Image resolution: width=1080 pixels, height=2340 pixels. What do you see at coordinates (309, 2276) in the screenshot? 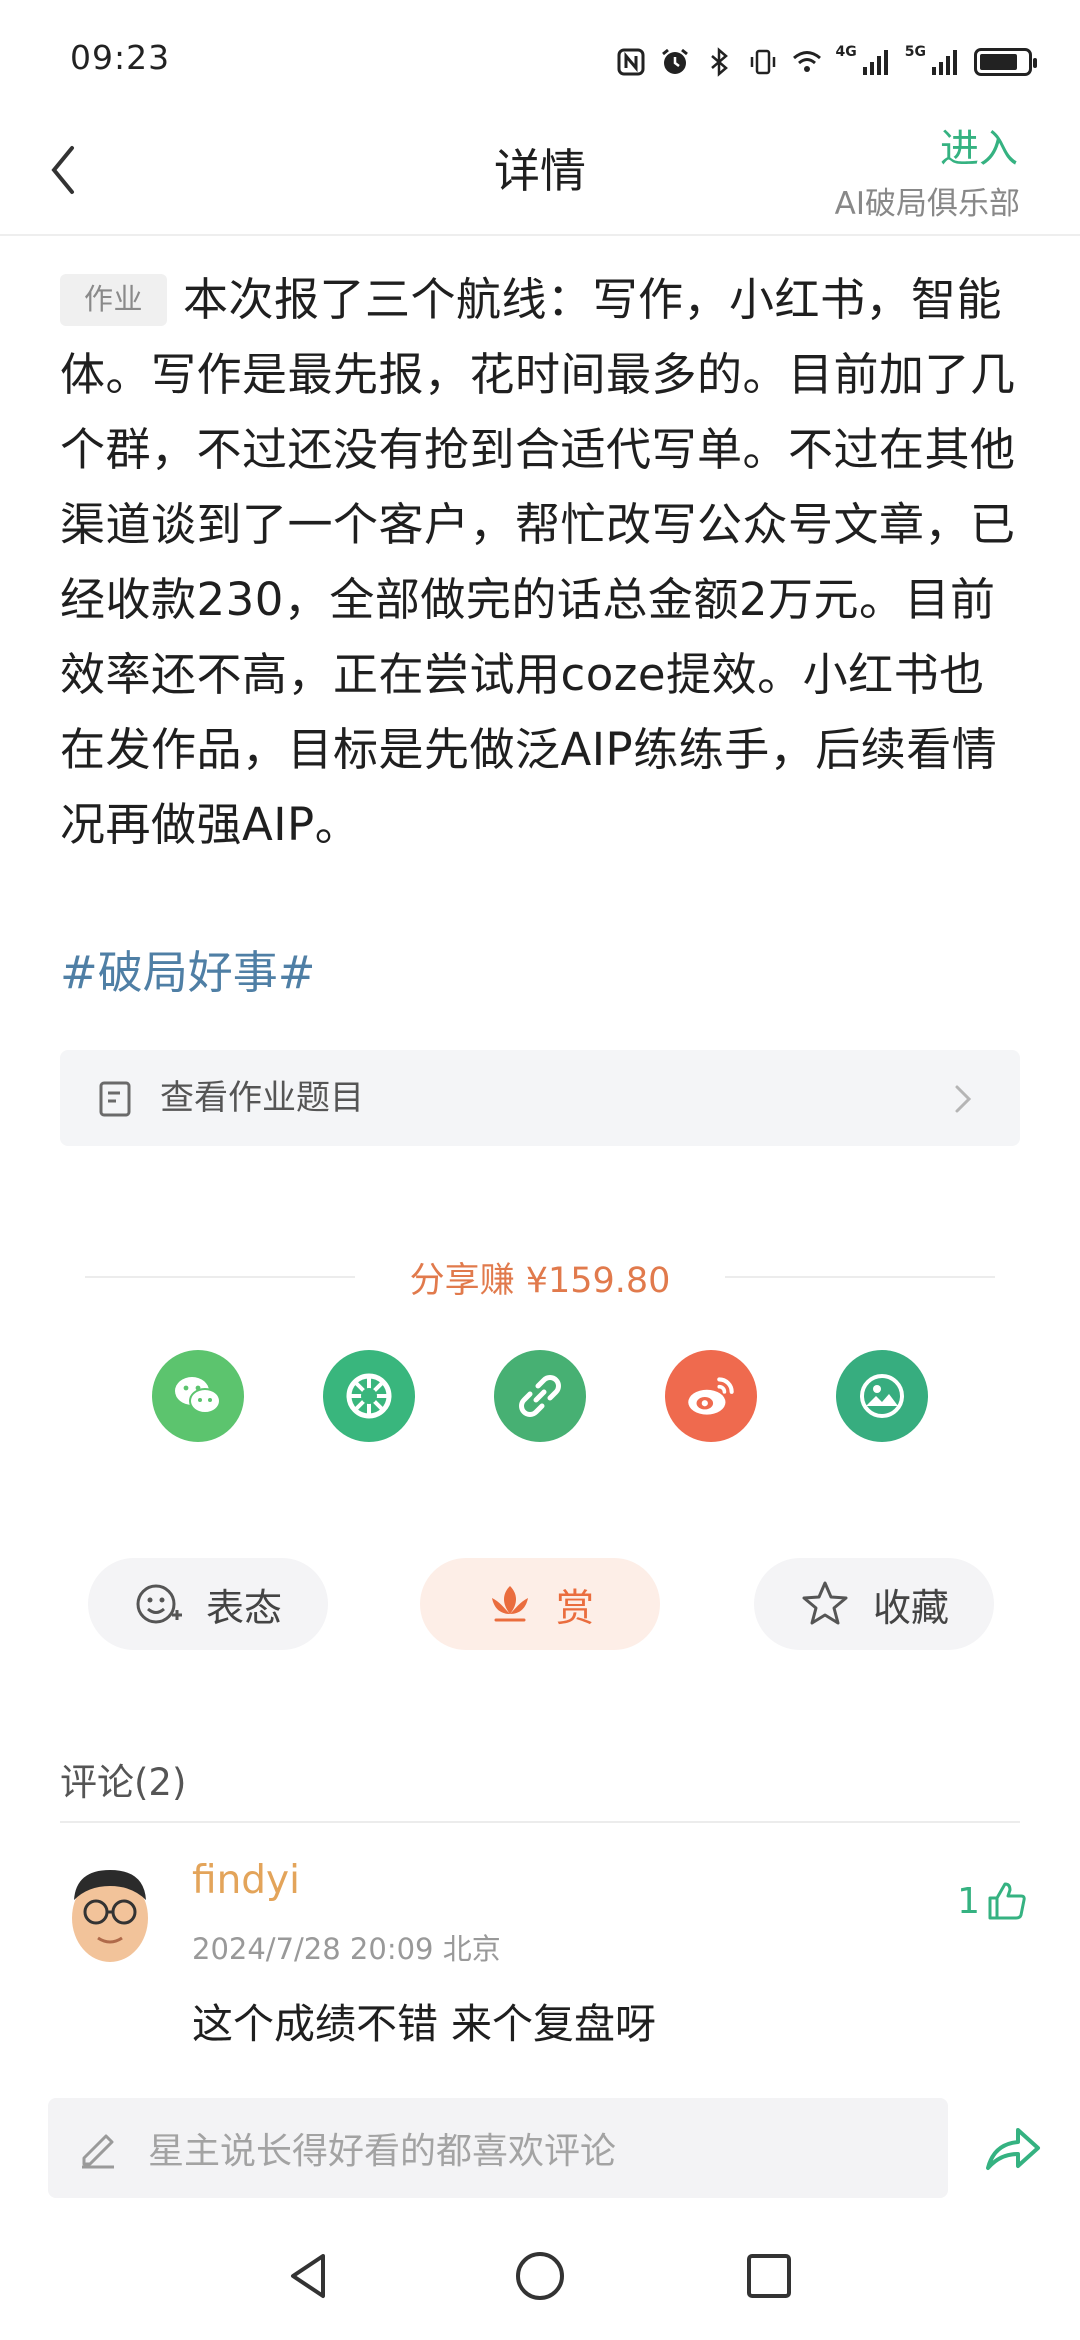
I see `system-back-icon` at bounding box center [309, 2276].